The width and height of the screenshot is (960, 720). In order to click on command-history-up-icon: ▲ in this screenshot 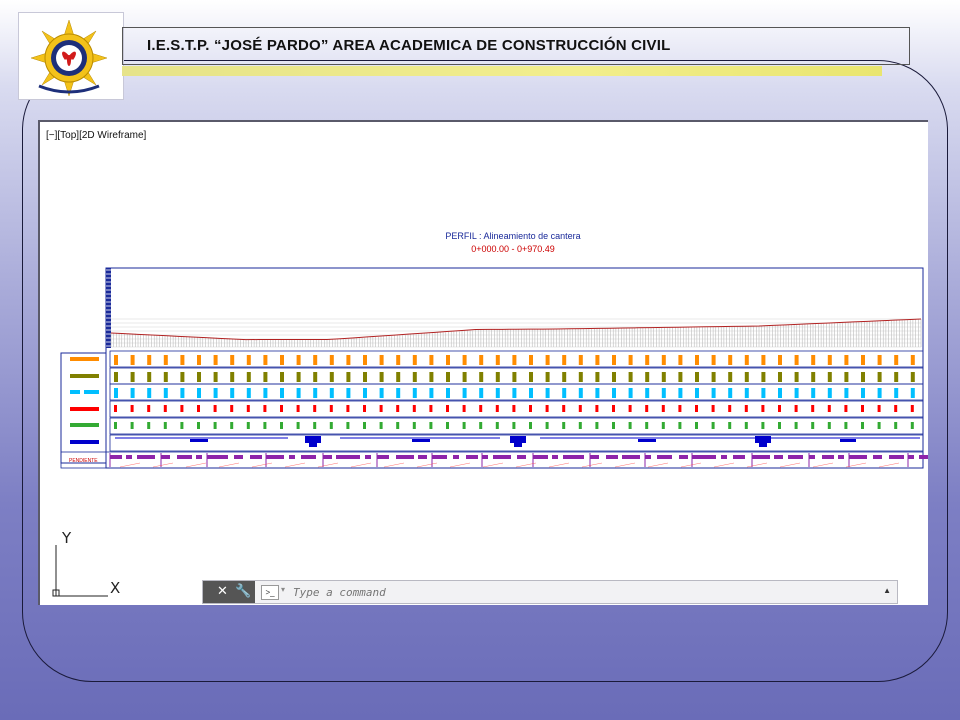, I will do `click(887, 590)`.